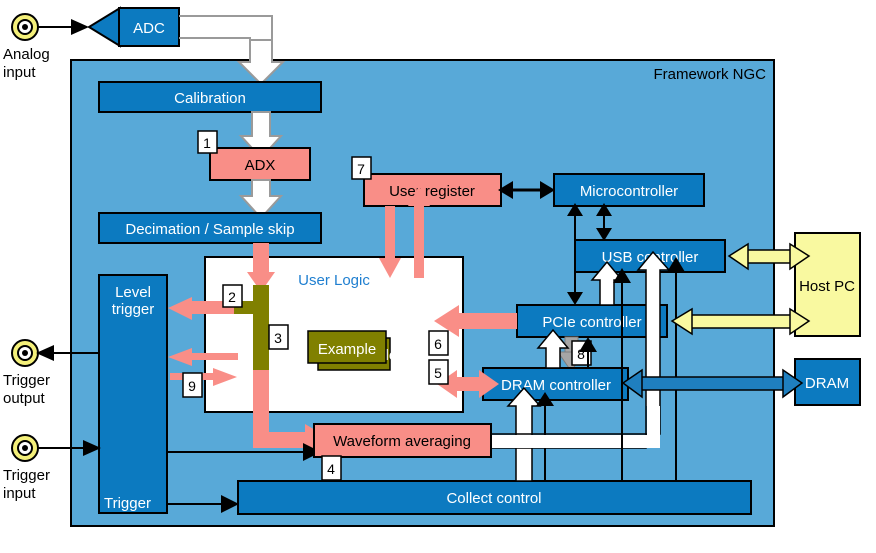  Describe the element at coordinates (576, 441) in the screenshot. I see `waveform-white-bus-fill` at that location.